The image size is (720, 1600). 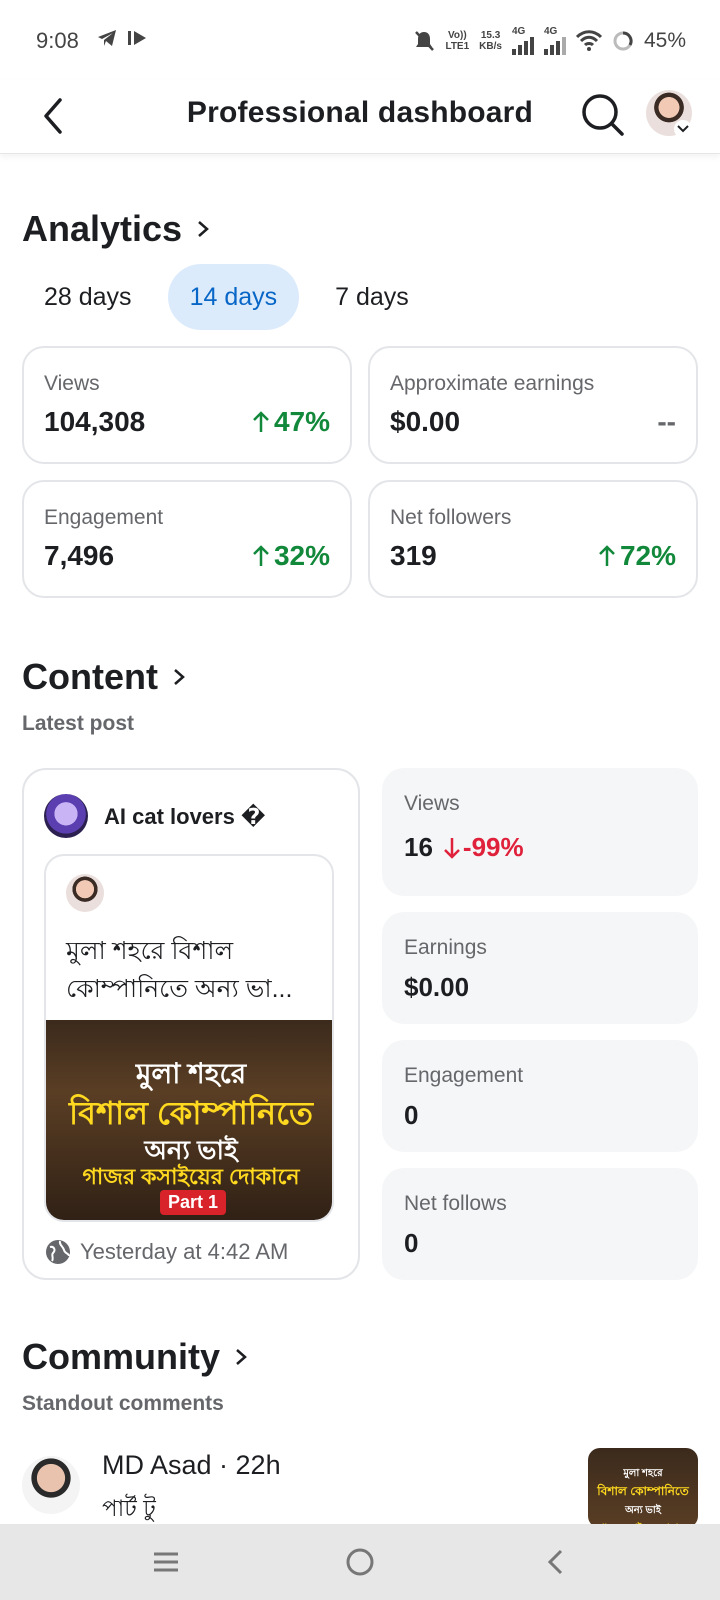 What do you see at coordinates (291, 422) in the screenshot?
I see `views-trend: 47%` at bounding box center [291, 422].